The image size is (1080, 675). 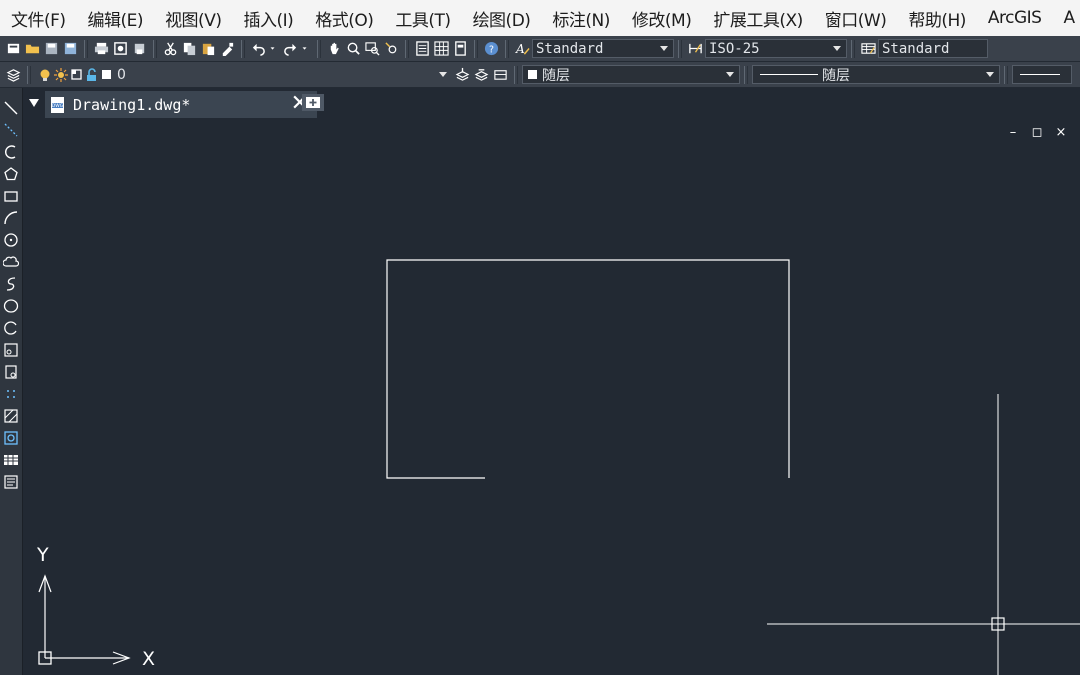 I want to click on dimension-style-select: ISO-25, so click(x=776, y=48).